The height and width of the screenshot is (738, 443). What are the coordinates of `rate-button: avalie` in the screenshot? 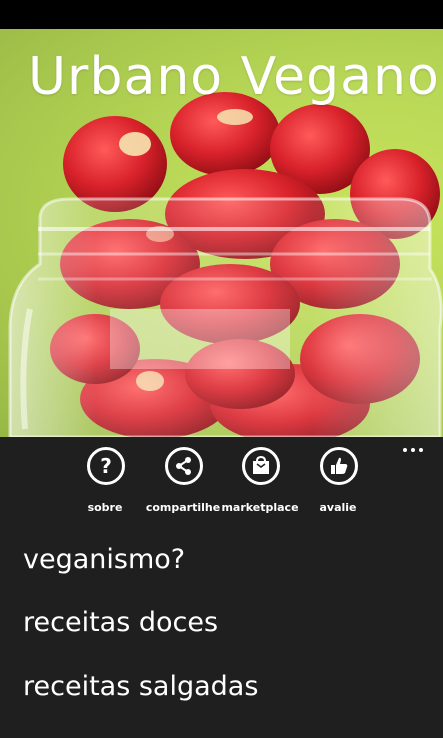 It's located at (338, 482).